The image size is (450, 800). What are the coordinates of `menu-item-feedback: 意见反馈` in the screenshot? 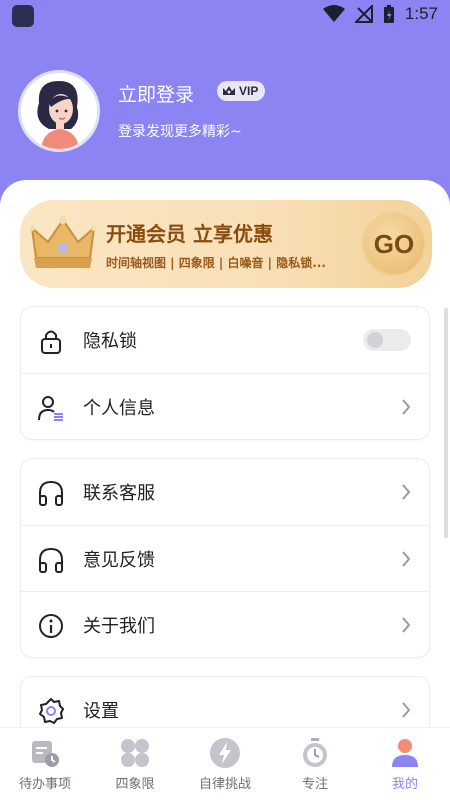 It's located at (225, 558).